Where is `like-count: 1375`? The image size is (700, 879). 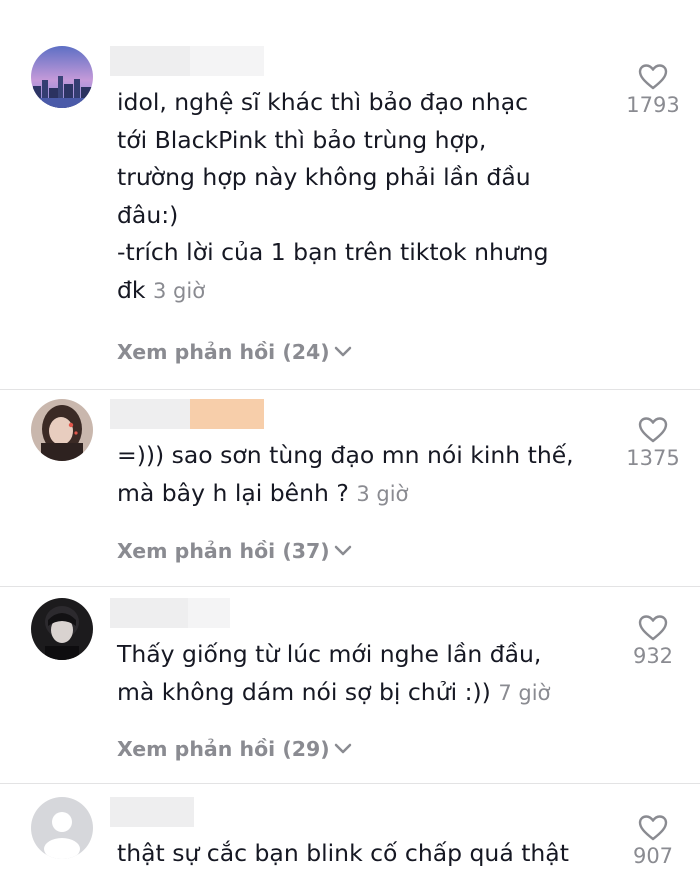
like-count: 1375 is located at coordinates (653, 458).